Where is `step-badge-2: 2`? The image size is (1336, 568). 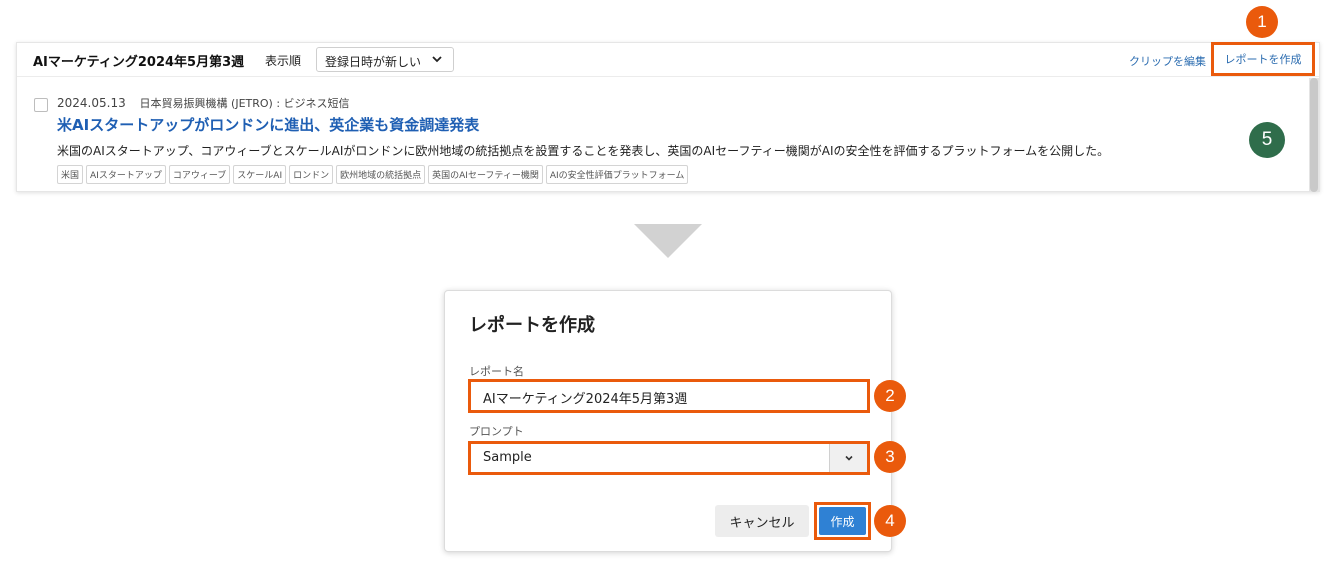
step-badge-2: 2 is located at coordinates (890, 396).